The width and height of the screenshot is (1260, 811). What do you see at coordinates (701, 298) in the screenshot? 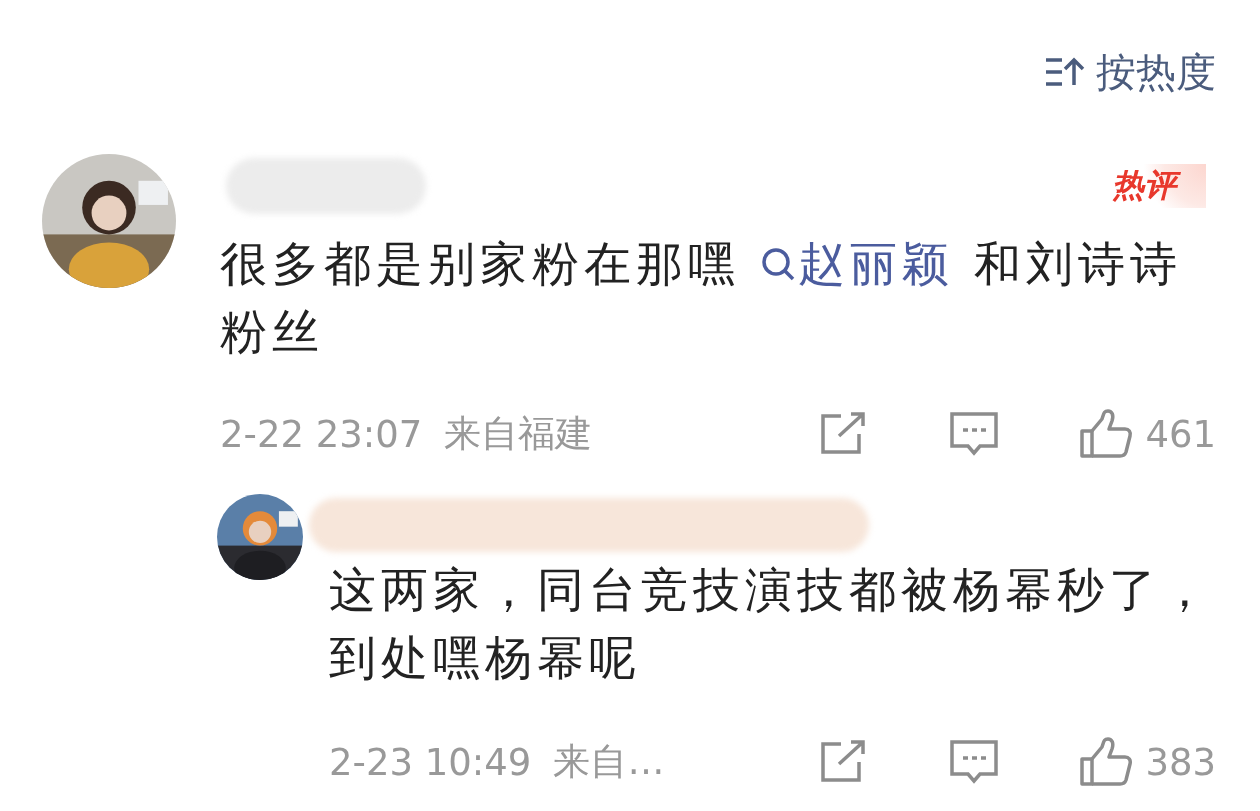
I see `comment-text: 很多都是别家粉在那嘿 赵丽颖 和刘诗诗粉丝` at bounding box center [701, 298].